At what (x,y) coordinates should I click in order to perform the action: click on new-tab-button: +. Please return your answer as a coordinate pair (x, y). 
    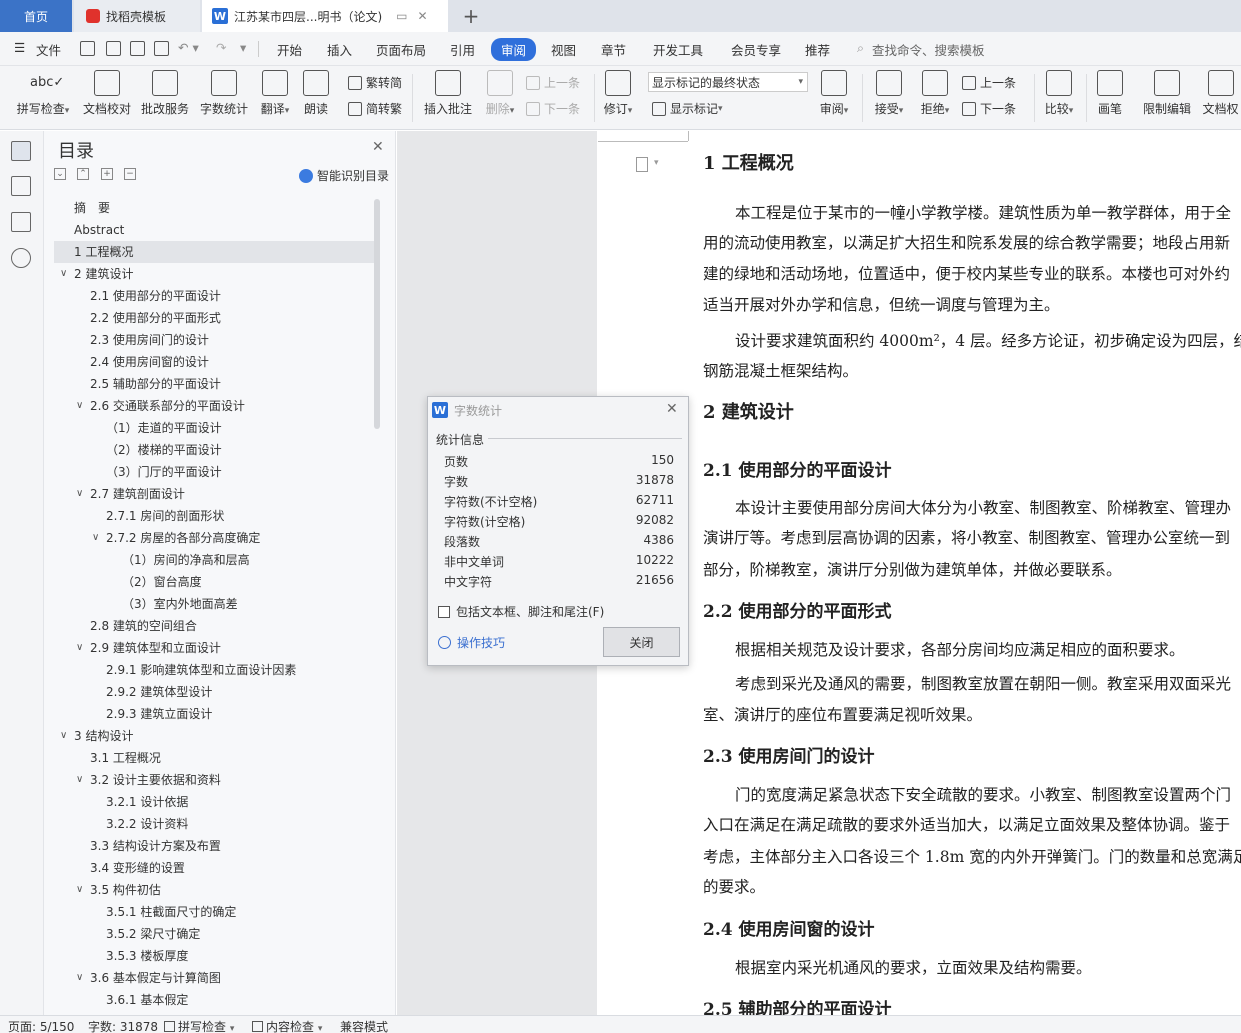
    Looking at the image, I should click on (471, 16).